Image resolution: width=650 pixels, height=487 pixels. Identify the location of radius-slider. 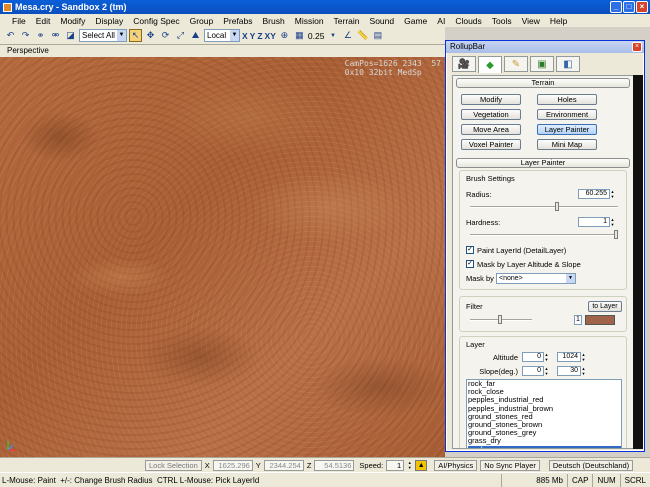
(544, 207).